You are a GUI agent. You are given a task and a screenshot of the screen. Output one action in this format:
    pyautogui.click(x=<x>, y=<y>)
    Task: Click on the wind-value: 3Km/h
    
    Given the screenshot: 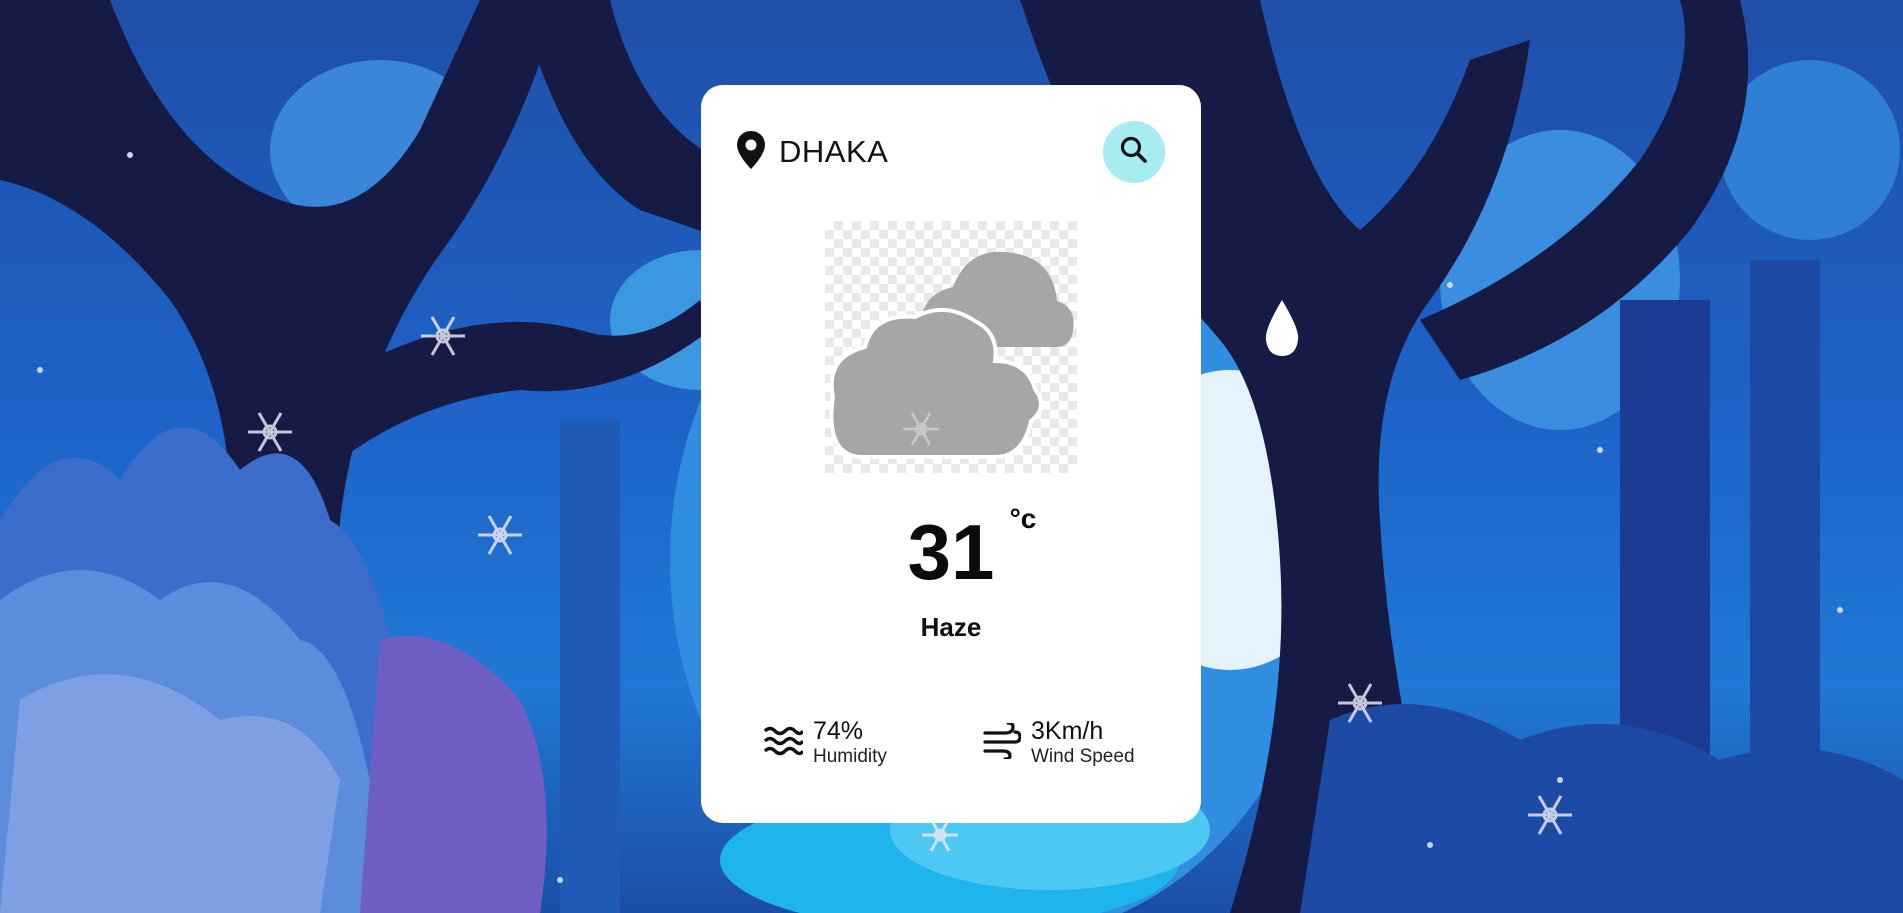 What is the action you would take?
    pyautogui.click(x=1067, y=731)
    